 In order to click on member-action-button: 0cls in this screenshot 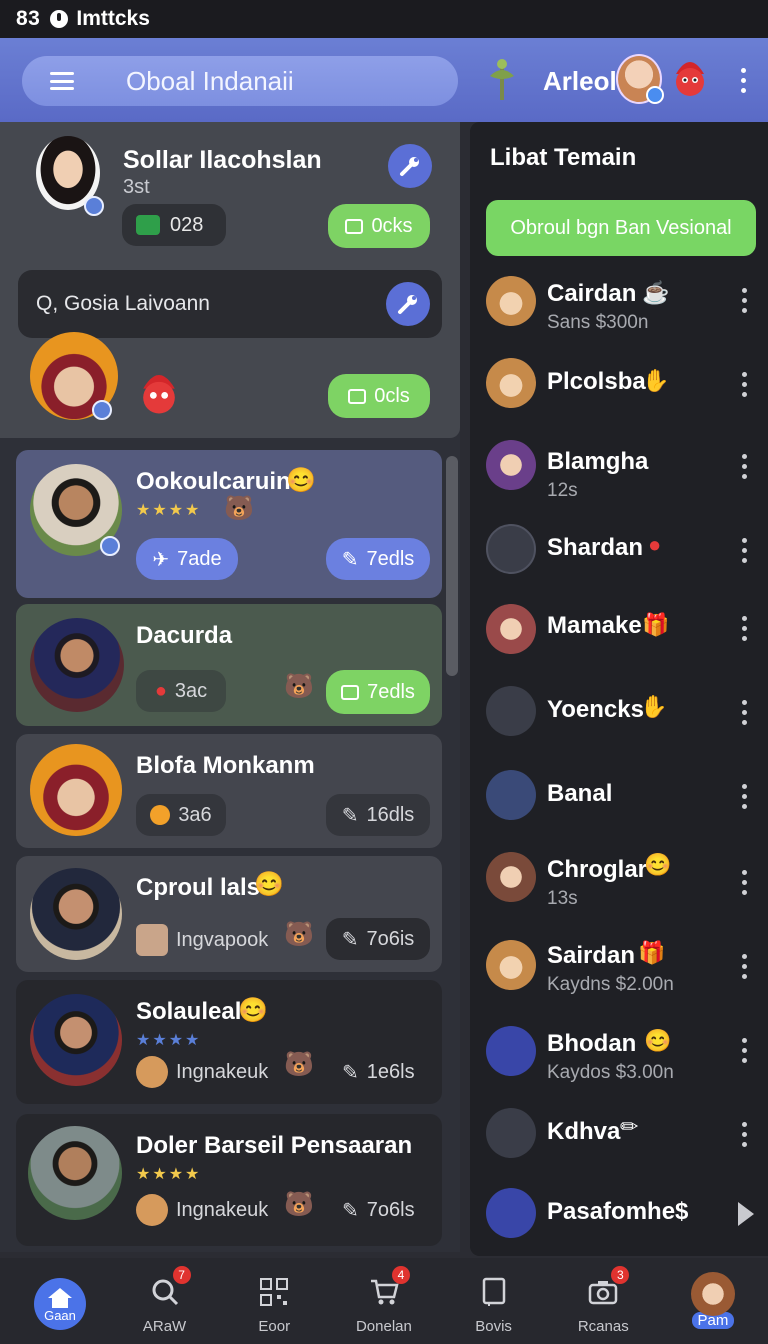, I will do `click(379, 396)`.